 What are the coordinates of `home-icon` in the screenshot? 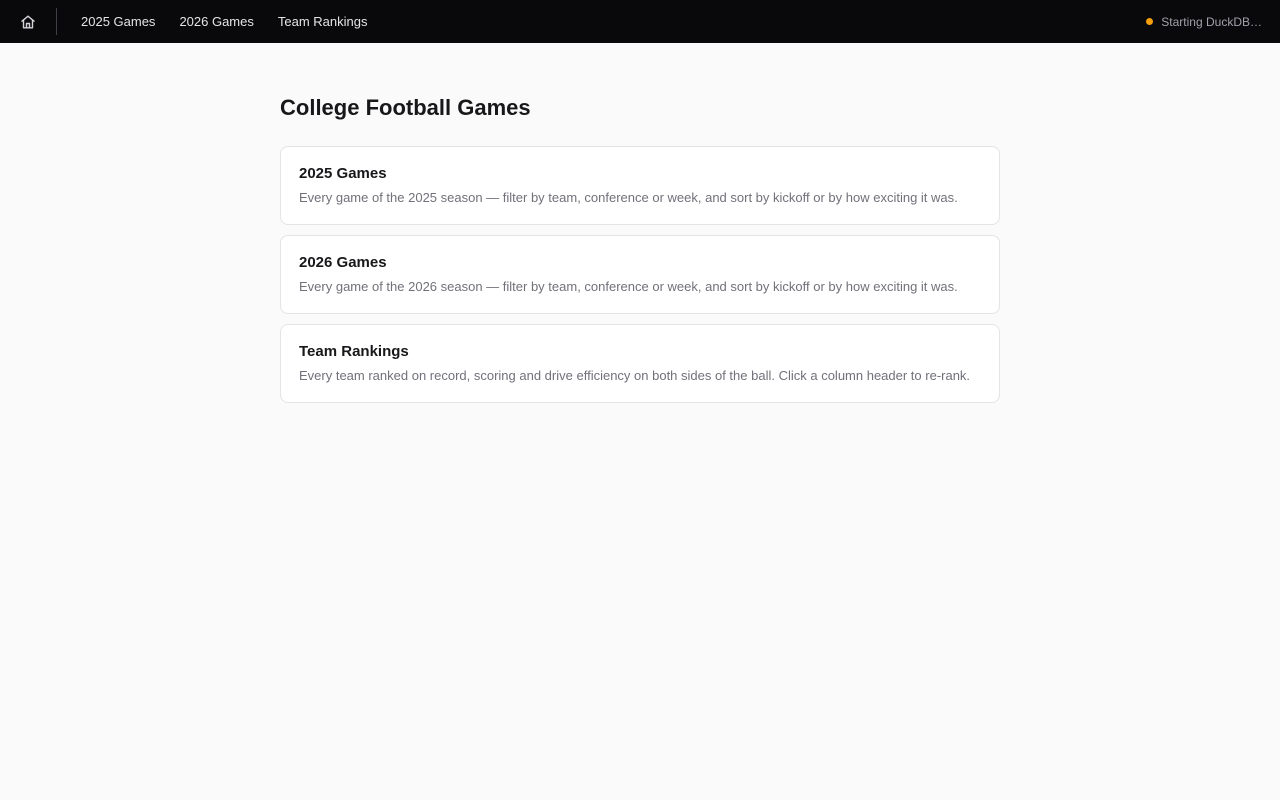 It's located at (28, 21).